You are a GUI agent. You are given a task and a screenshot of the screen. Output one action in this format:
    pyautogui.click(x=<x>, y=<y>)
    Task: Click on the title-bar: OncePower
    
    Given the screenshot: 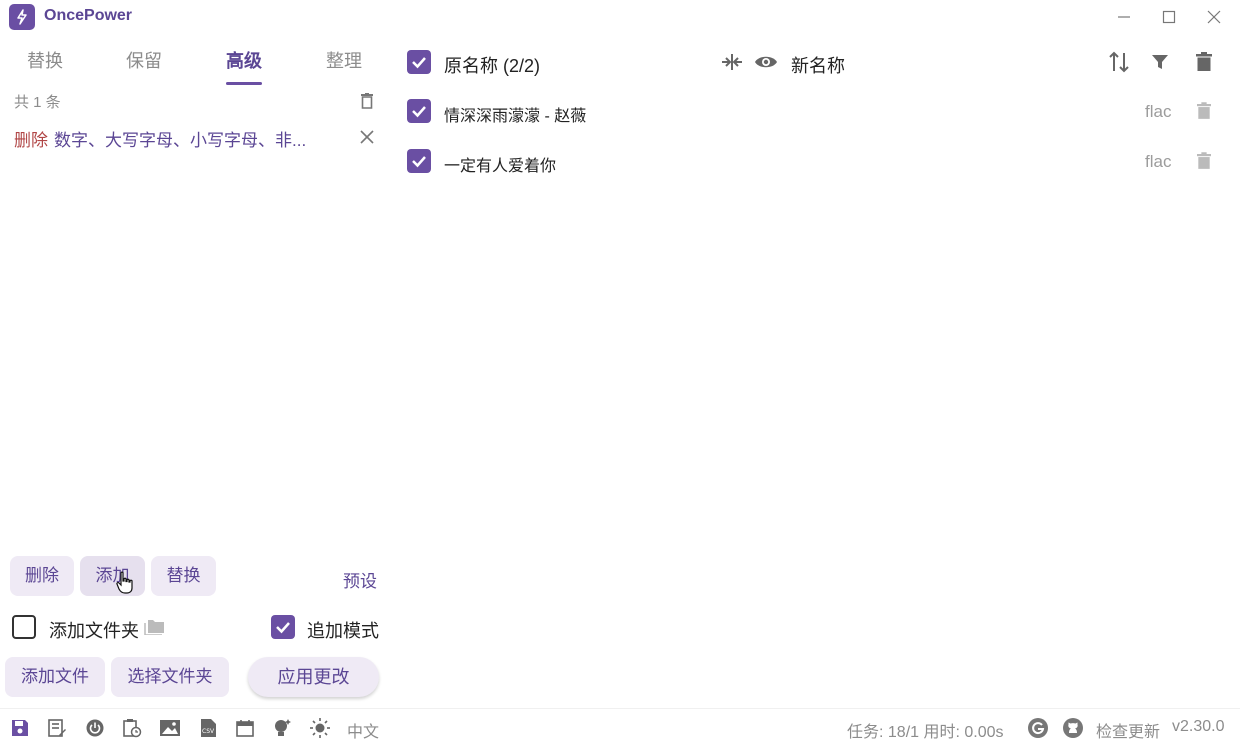 What is the action you would take?
    pyautogui.click(x=620, y=17)
    